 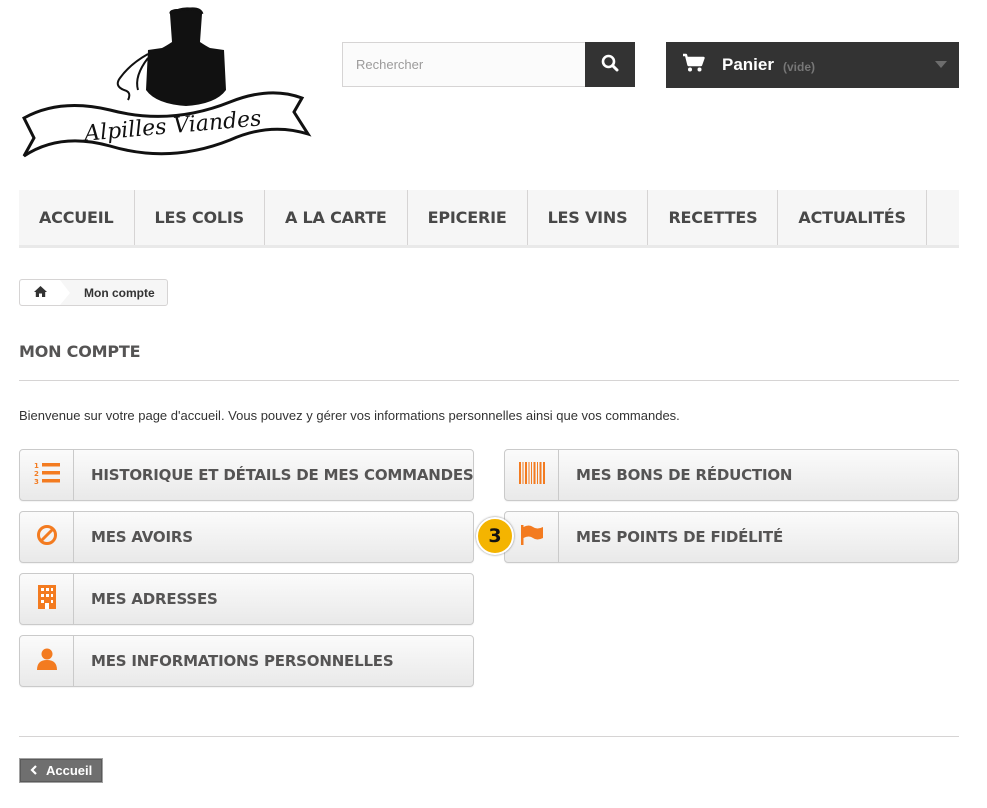 I want to click on barcode-icon, so click(x=531, y=475).